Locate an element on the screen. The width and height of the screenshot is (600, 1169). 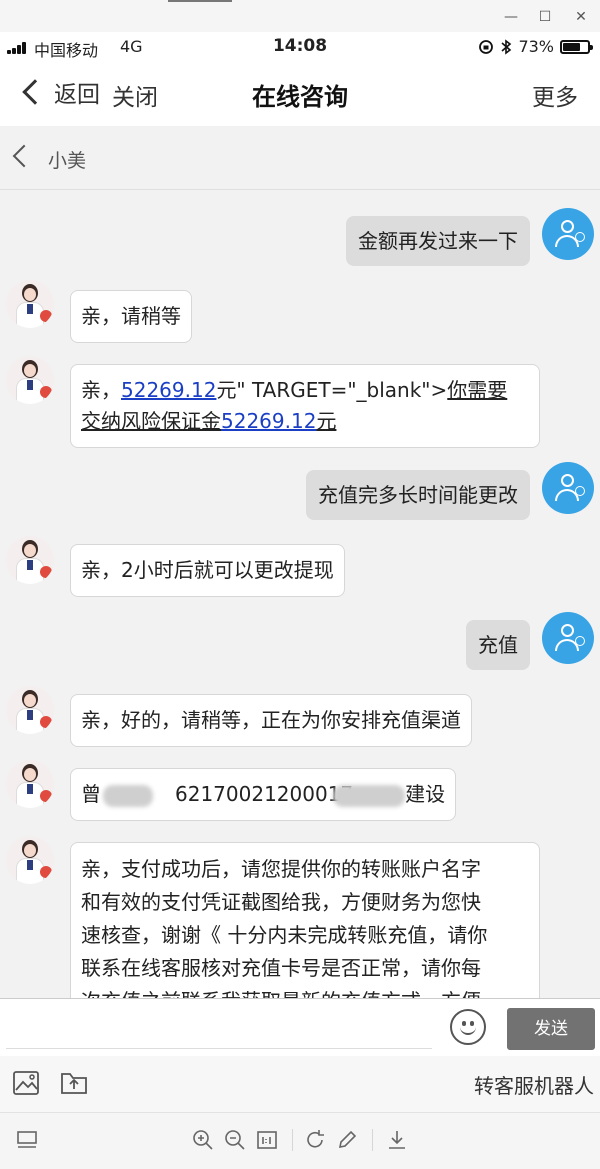
image-icon is located at coordinates (26, 1083).